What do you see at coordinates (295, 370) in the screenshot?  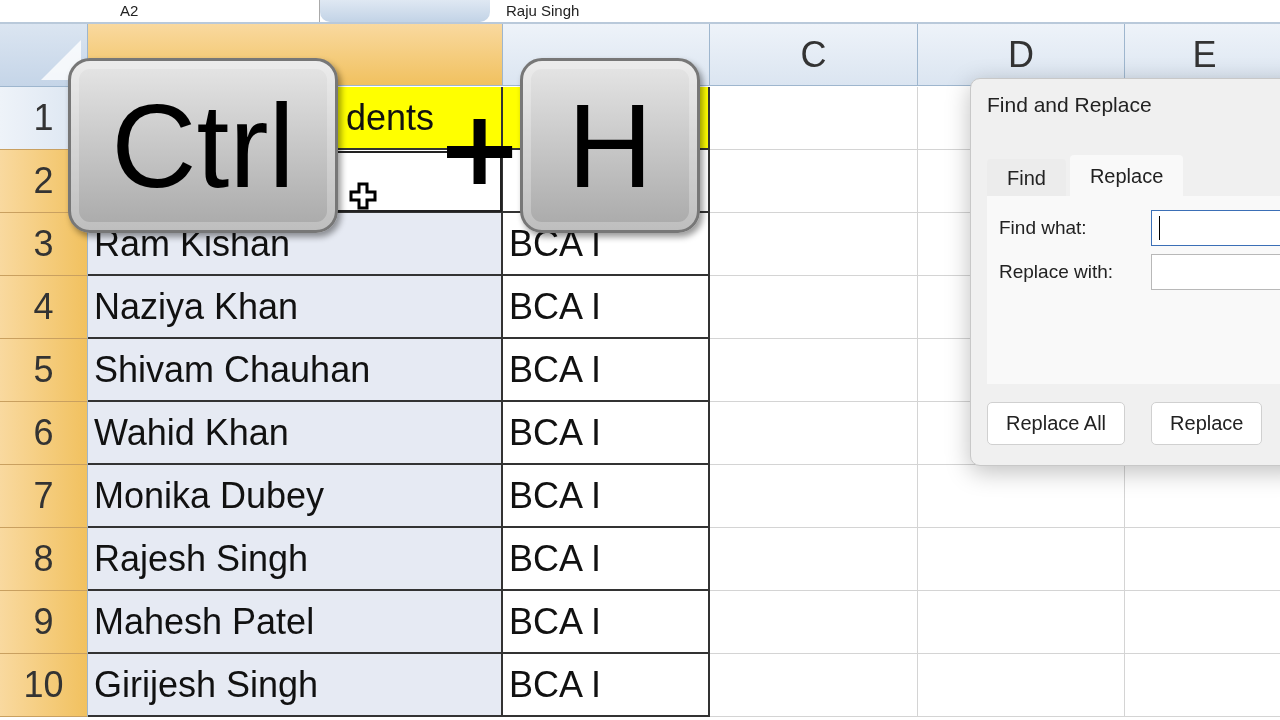 I see `table-cell: Shivam Chauhan` at bounding box center [295, 370].